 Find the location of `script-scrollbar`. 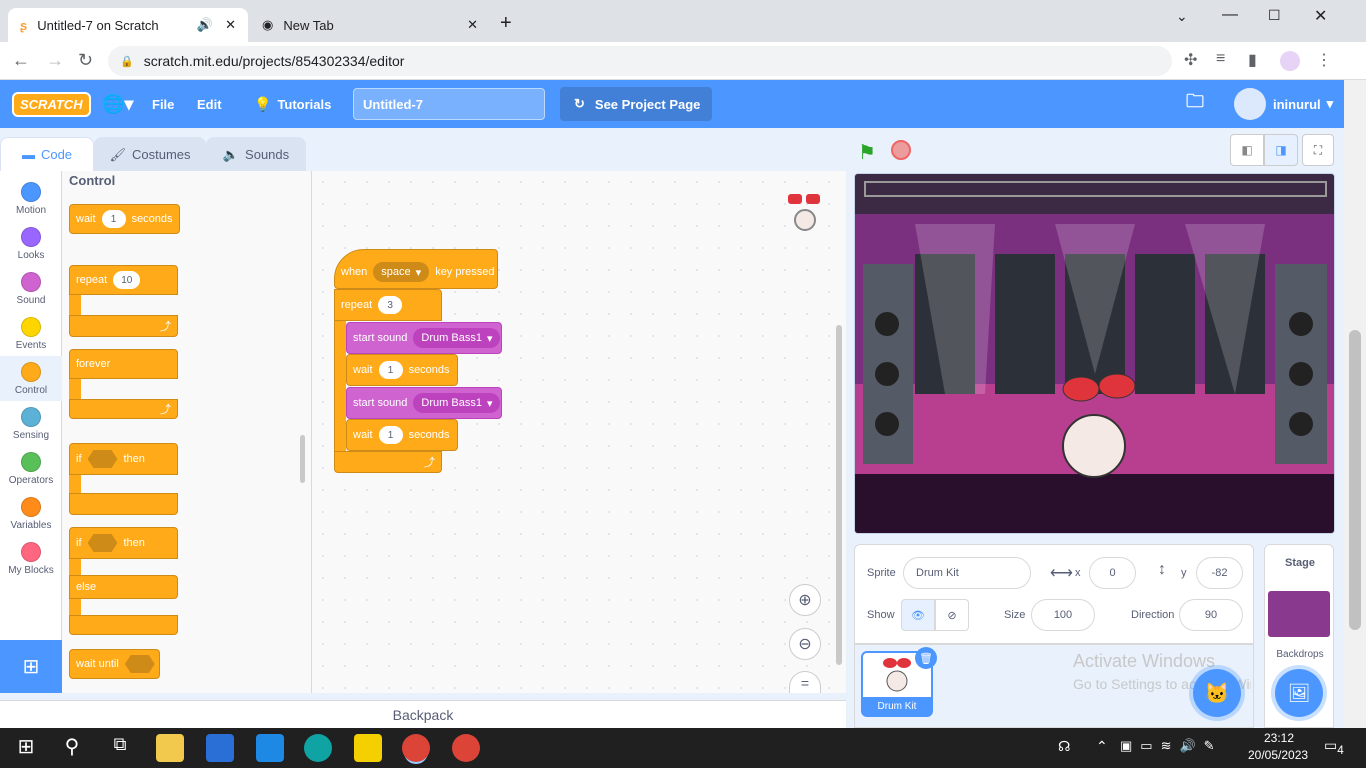

script-scrollbar is located at coordinates (839, 495).